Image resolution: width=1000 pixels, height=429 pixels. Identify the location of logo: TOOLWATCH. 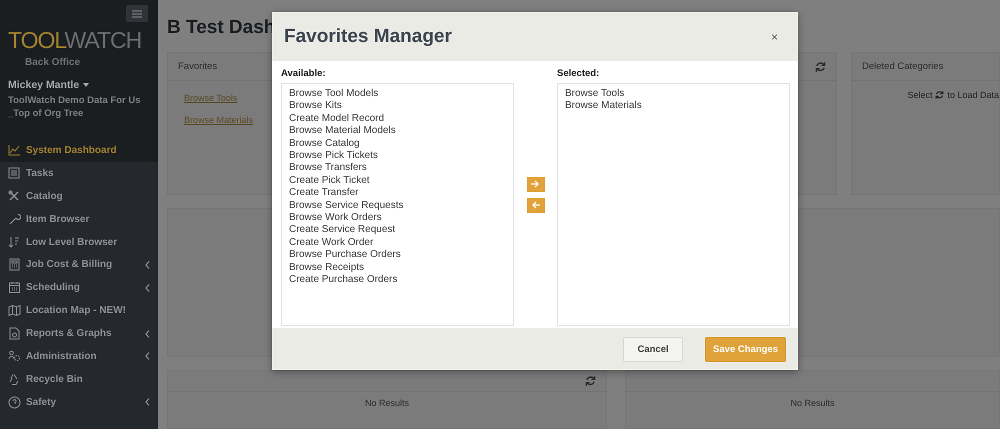
(75, 40).